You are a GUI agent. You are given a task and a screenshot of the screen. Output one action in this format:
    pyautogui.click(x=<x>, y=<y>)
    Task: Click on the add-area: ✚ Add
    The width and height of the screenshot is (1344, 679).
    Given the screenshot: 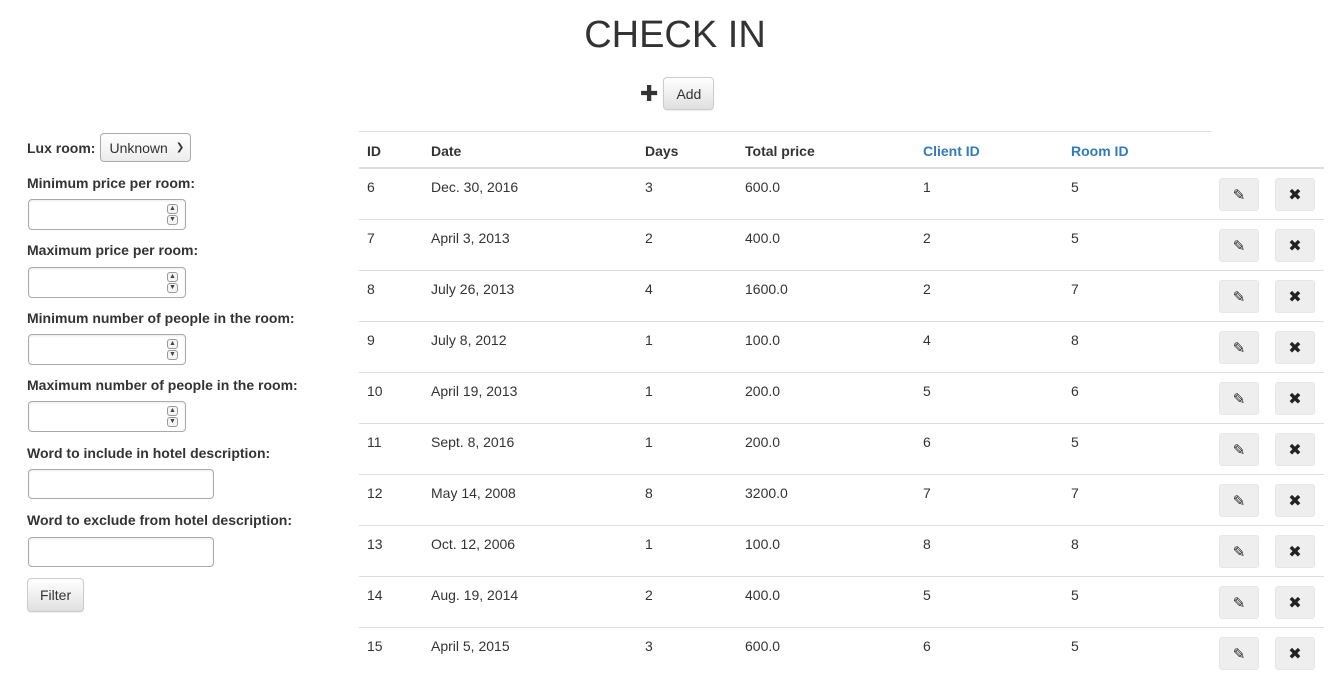 What is the action you would take?
    pyautogui.click(x=677, y=93)
    